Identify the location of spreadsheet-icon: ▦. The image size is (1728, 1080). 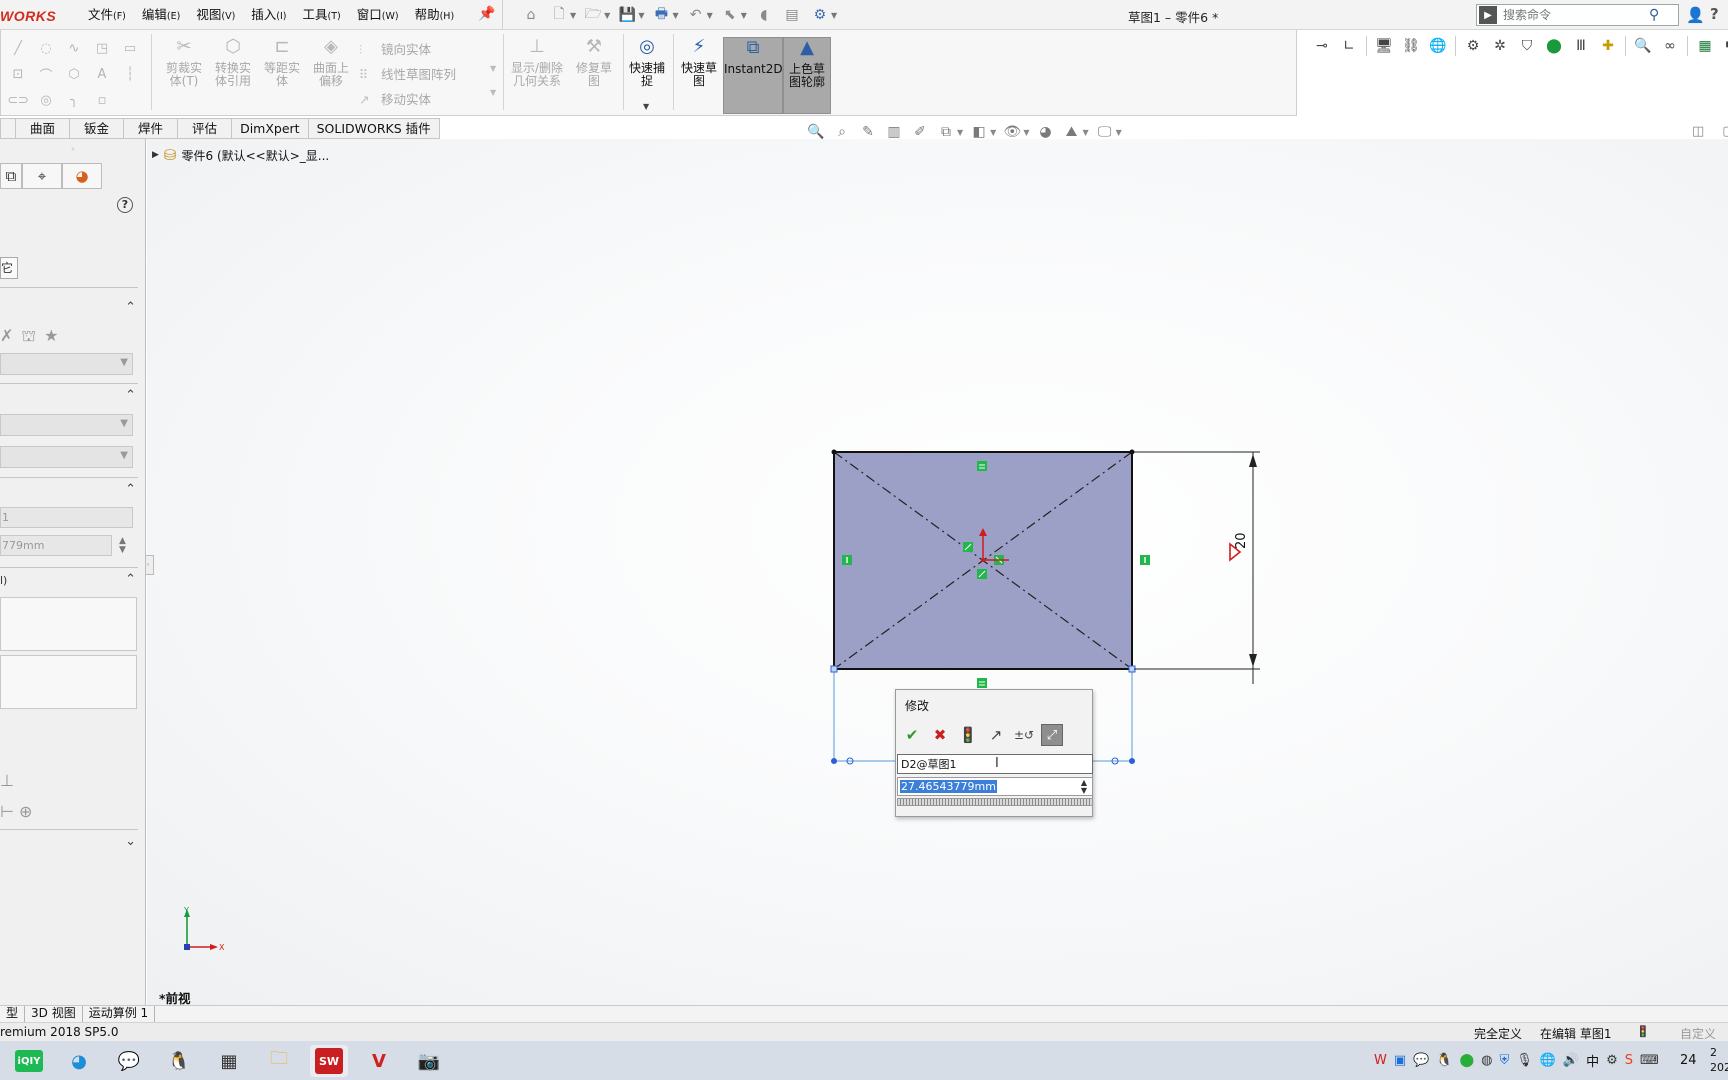
(1705, 46).